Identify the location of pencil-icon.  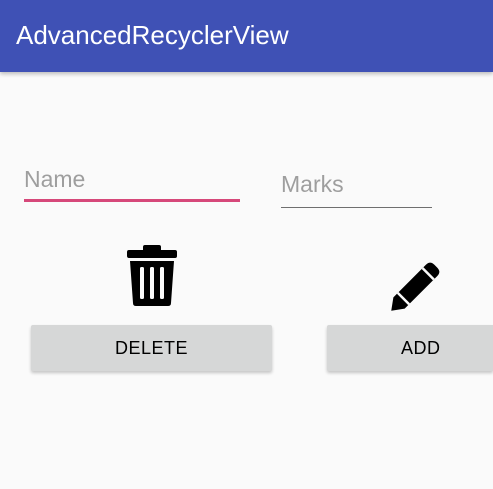
(415, 286).